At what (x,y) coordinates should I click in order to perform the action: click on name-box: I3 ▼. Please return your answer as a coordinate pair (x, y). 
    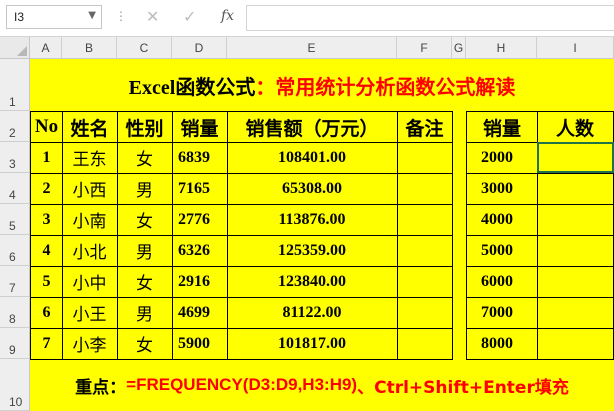
    Looking at the image, I should click on (54, 17).